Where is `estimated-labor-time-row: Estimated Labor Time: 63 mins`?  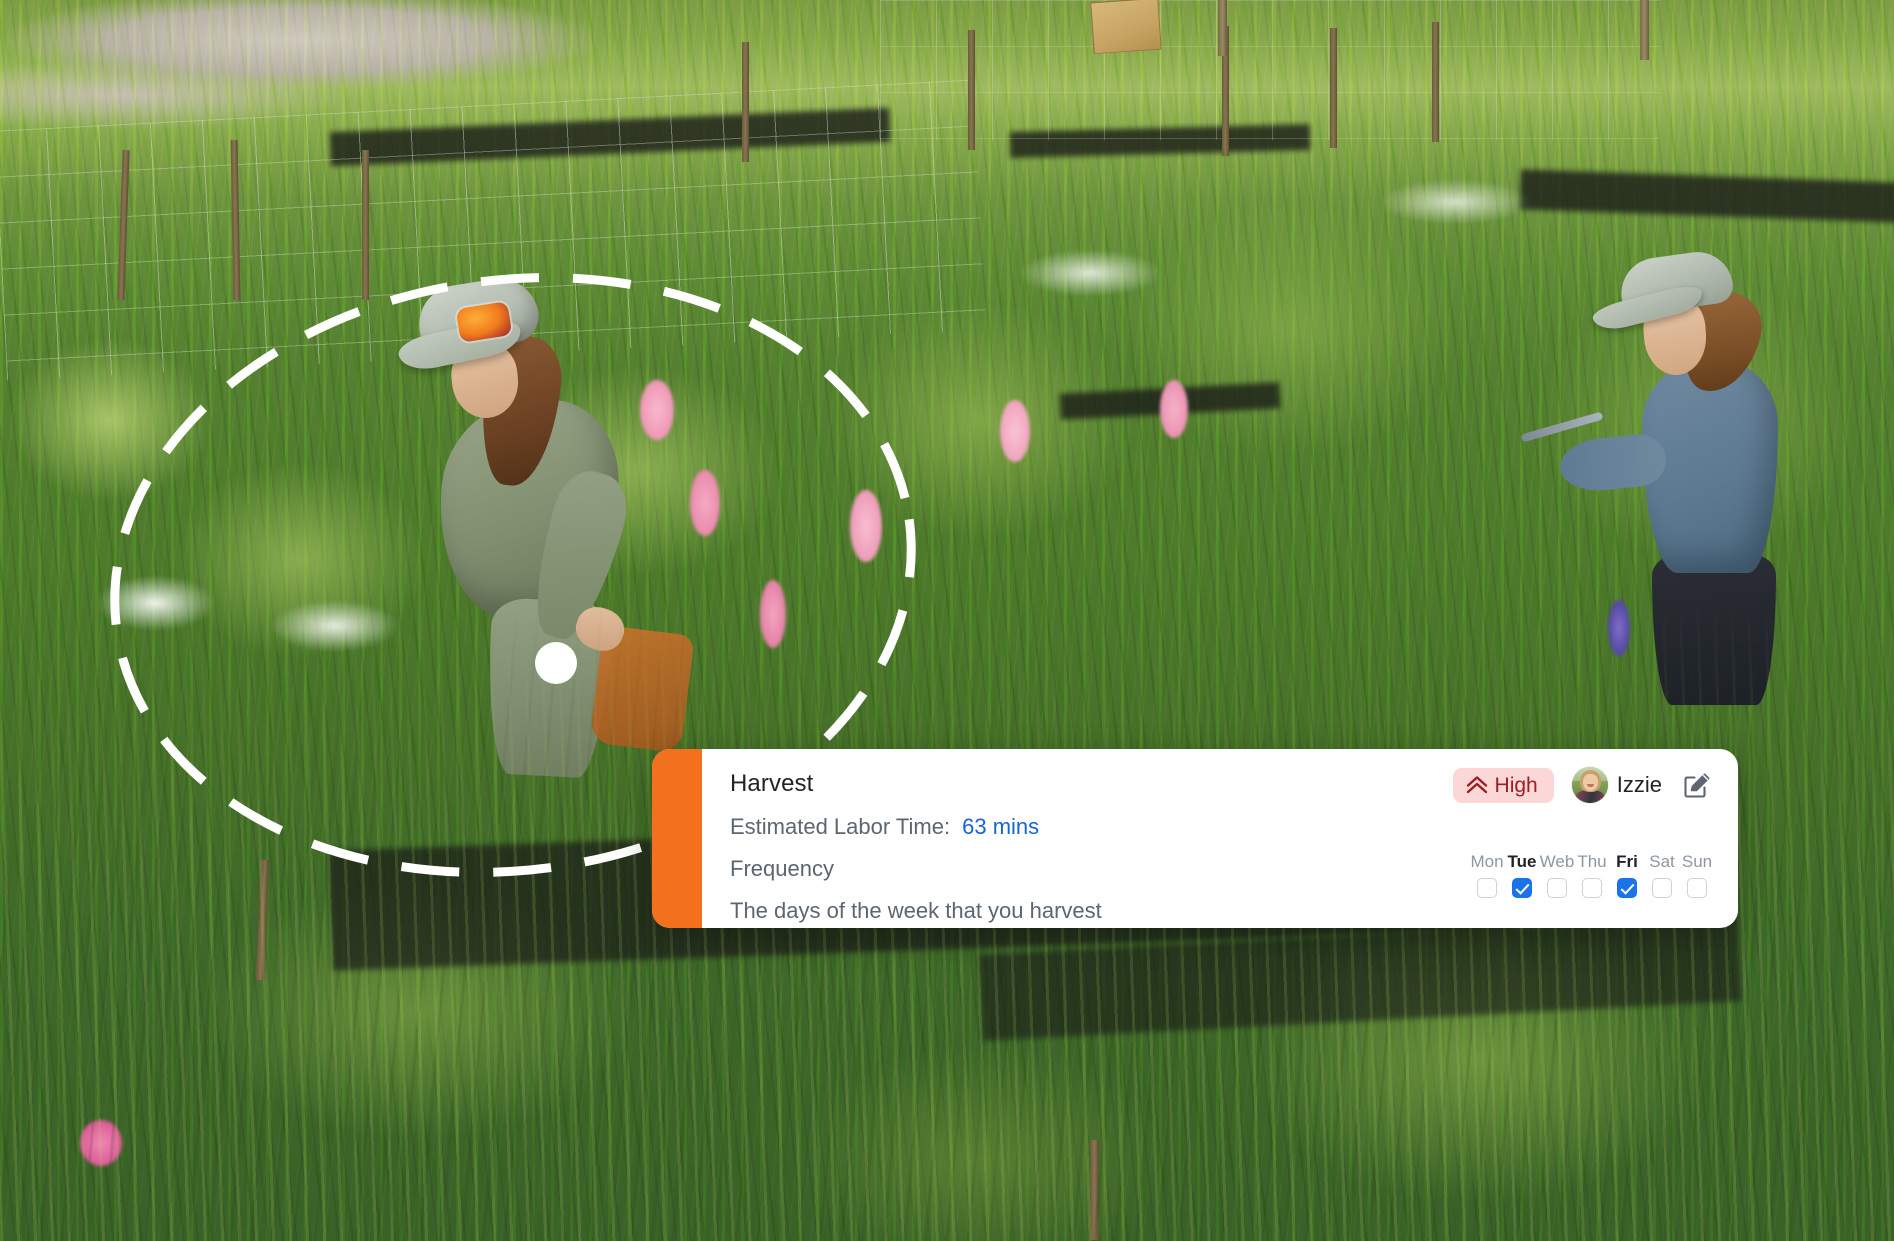 estimated-labor-time-row: Estimated Labor Time: 63 mins is located at coordinates (1221, 827).